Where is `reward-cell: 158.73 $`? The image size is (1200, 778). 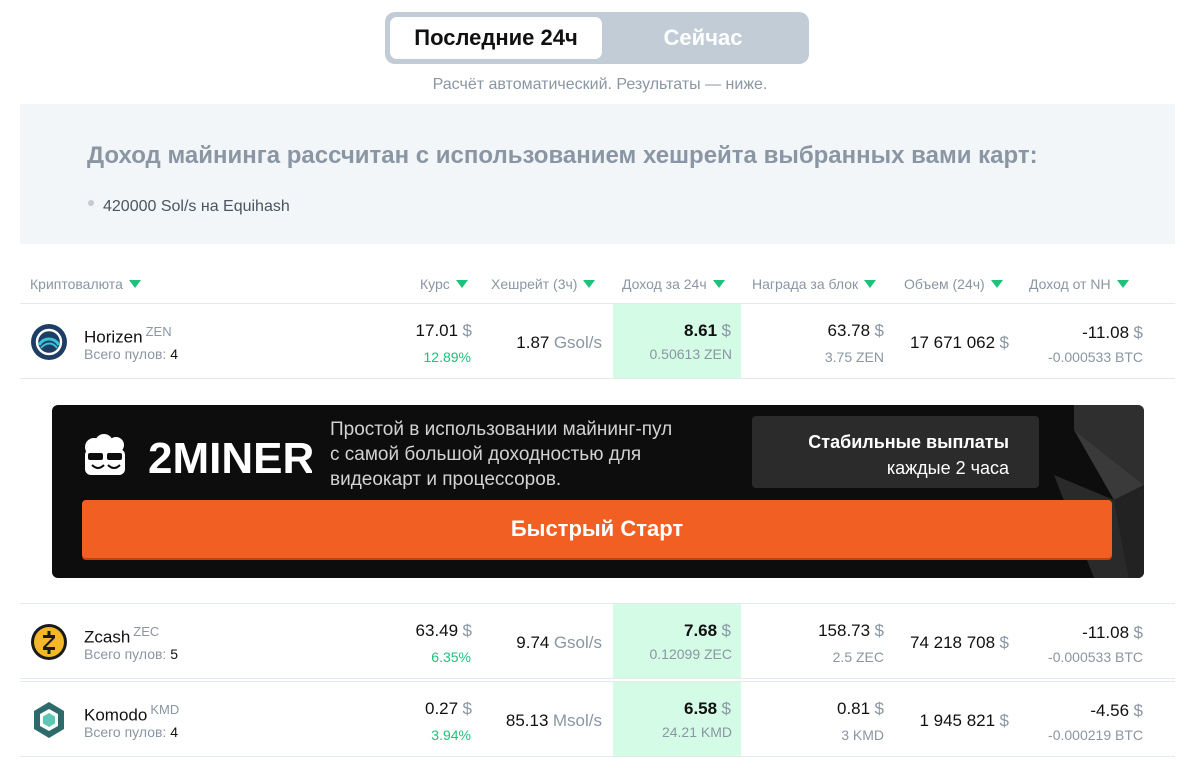
reward-cell: 158.73 $ is located at coordinates (851, 631).